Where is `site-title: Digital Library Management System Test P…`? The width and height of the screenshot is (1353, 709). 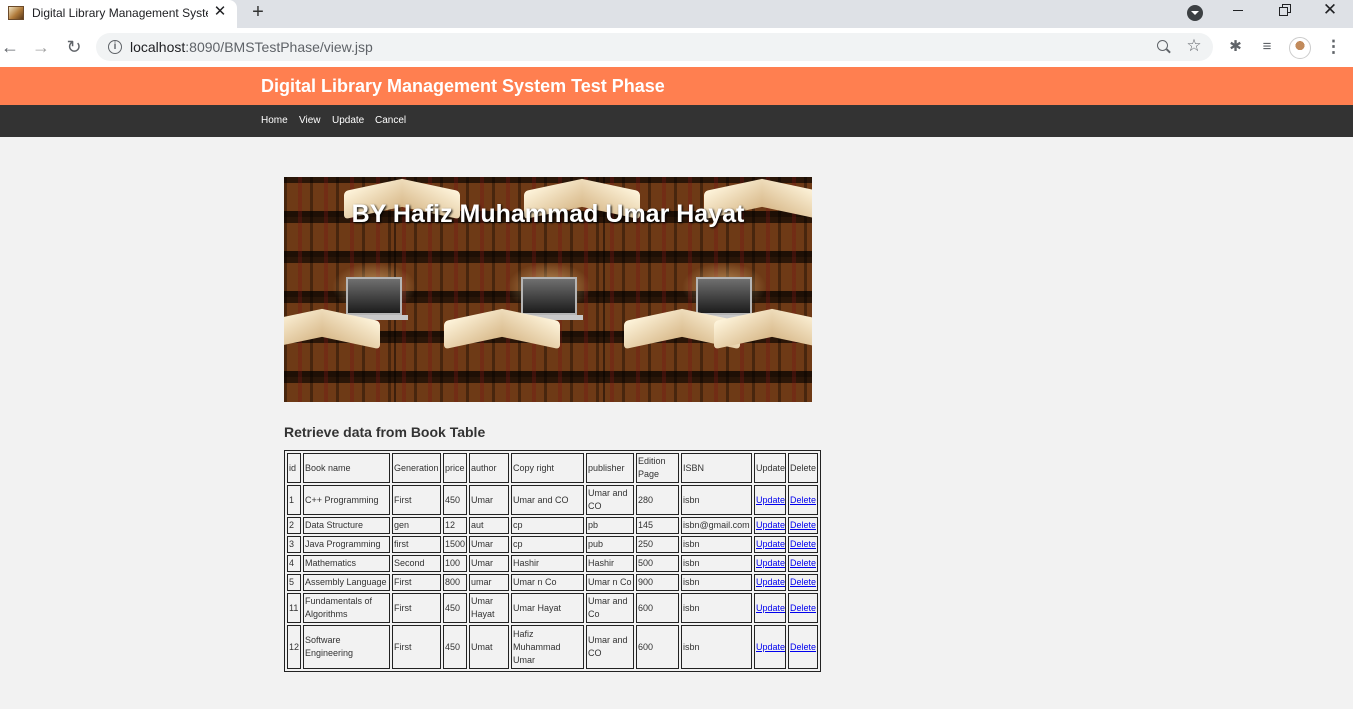 site-title: Digital Library Management System Test P… is located at coordinates (463, 86).